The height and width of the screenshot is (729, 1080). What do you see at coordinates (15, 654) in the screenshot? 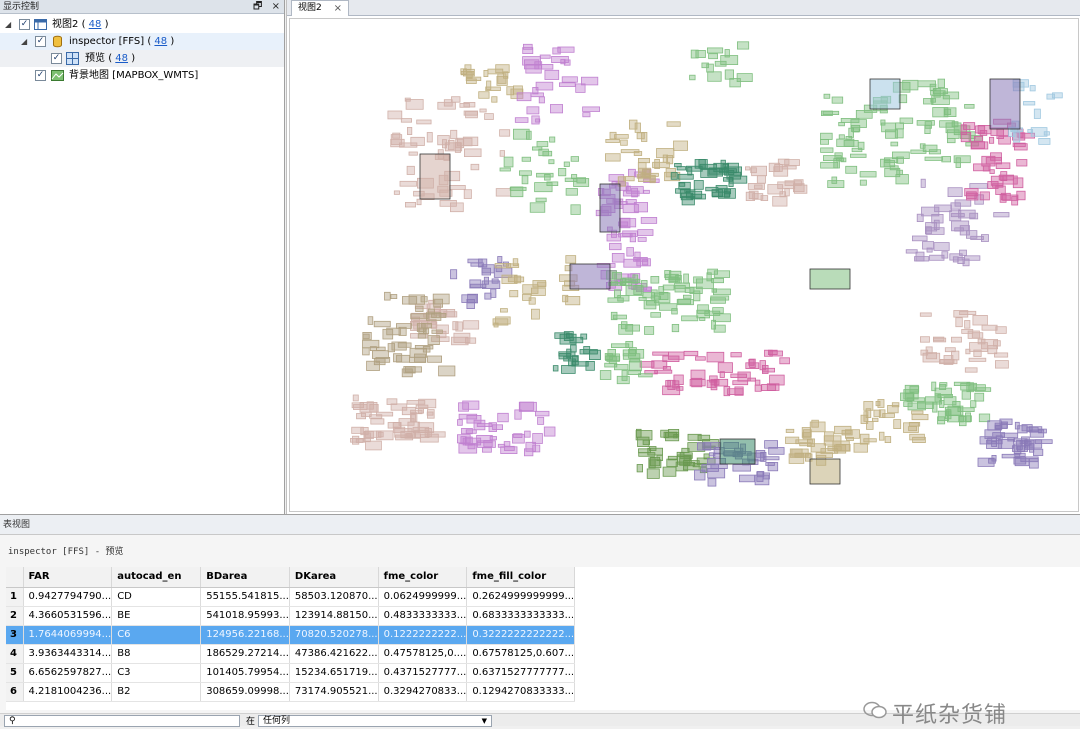
I see `row-number: 4` at bounding box center [15, 654].